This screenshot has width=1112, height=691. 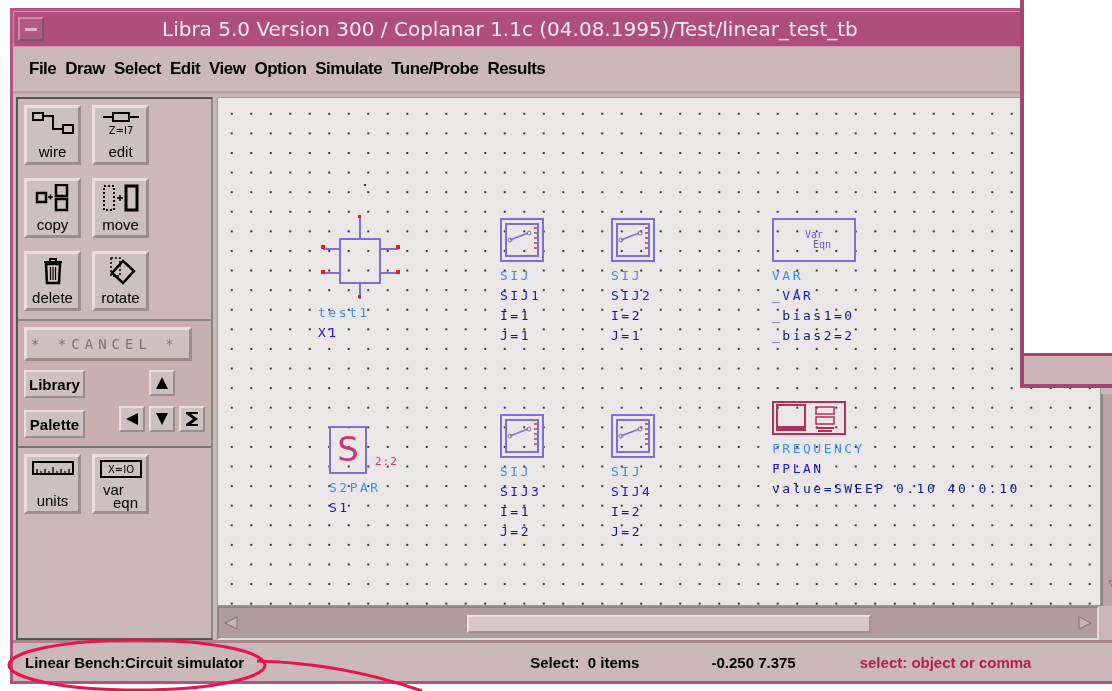 What do you see at coordinates (135, 662) in the screenshot?
I see `status-mode: Linear Bench:Circuit simulator` at bounding box center [135, 662].